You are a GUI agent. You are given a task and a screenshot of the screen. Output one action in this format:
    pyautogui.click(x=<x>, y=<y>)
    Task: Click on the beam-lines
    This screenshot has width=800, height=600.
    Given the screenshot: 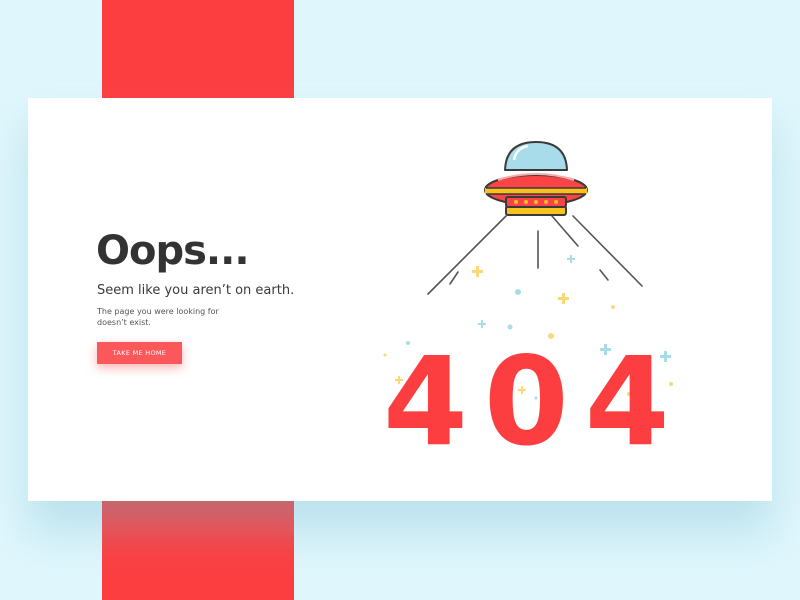 What is the action you would take?
    pyautogui.click(x=535, y=255)
    